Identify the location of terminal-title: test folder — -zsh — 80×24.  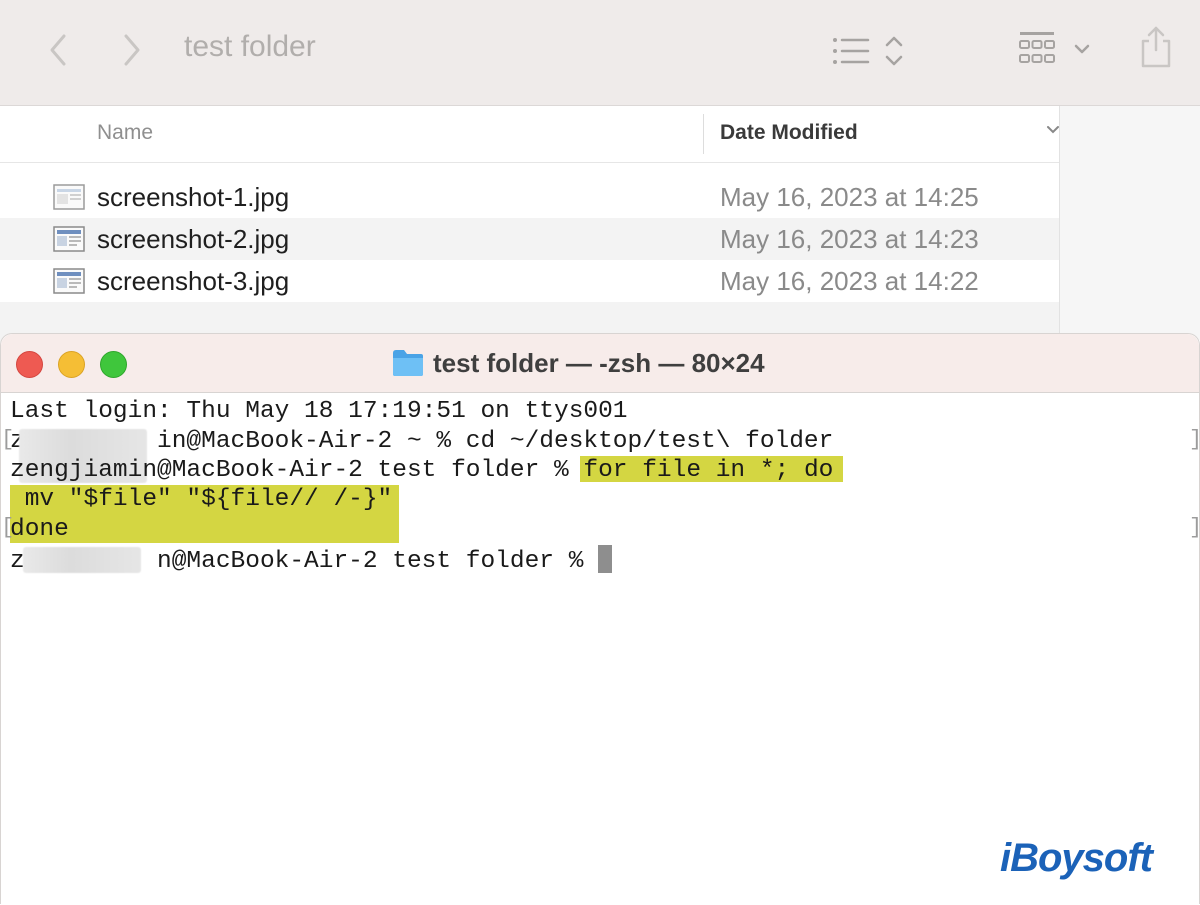
(578, 363).